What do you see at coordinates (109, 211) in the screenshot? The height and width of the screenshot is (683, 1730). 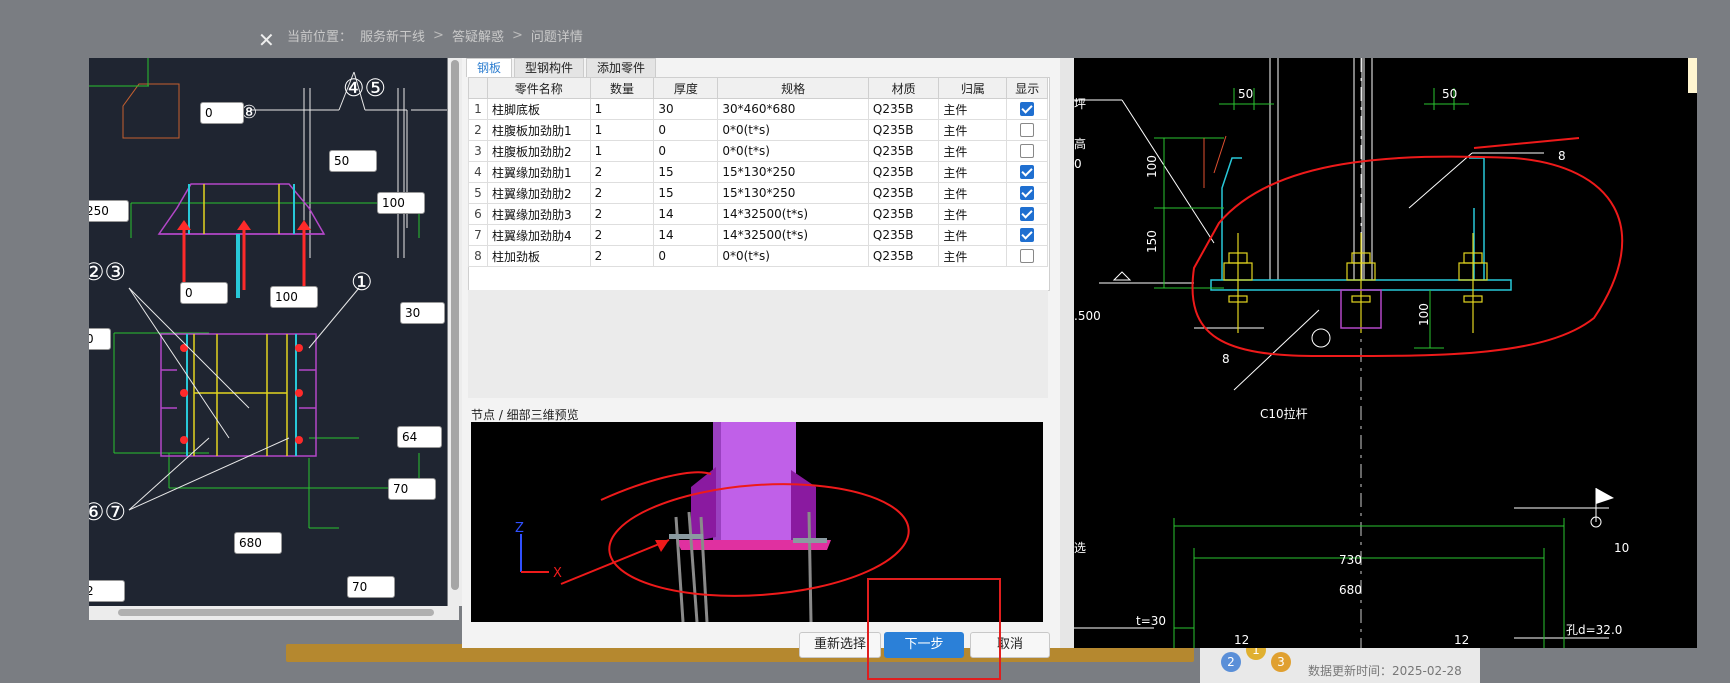 I see `dimension-input: 250` at bounding box center [109, 211].